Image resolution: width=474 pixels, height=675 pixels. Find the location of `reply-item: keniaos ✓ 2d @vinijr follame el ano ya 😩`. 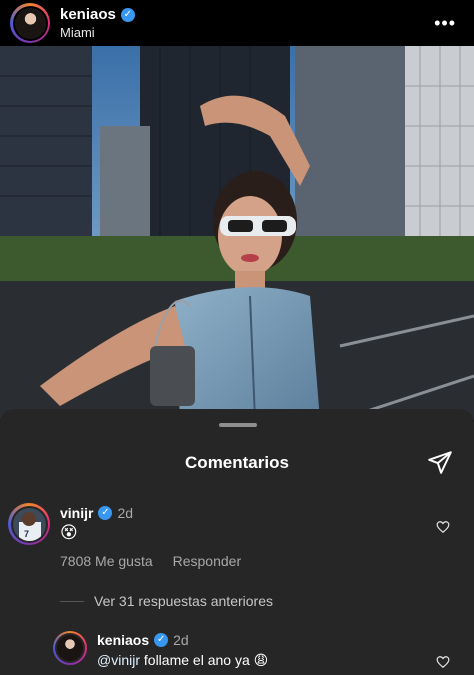

reply-item: keniaos ✓ 2d @vinijr follame el ano ya 😩 is located at coordinates (238, 652).